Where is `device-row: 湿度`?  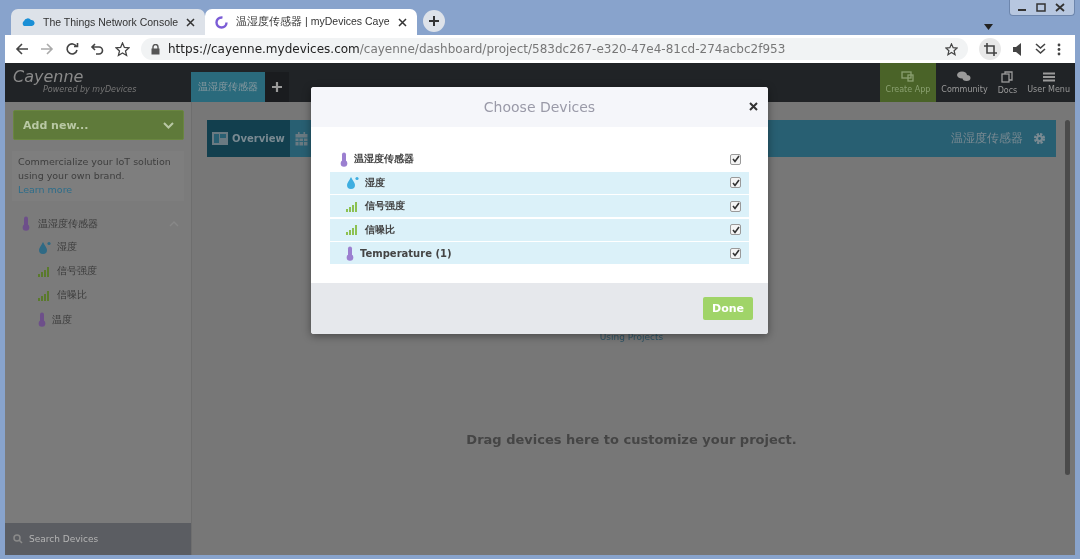
device-row: 湿度 is located at coordinates (539, 182).